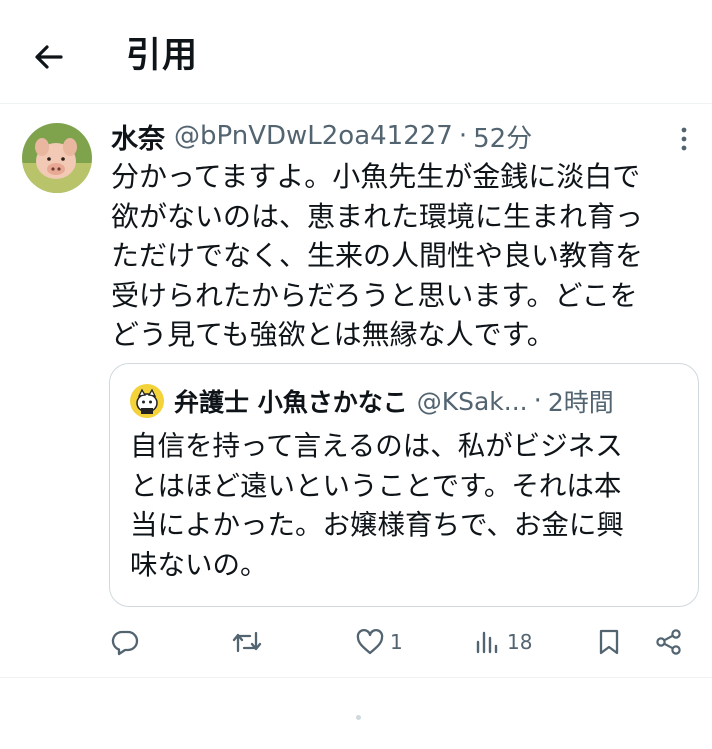  What do you see at coordinates (356, 52) in the screenshot?
I see `top-bar: 引用` at bounding box center [356, 52].